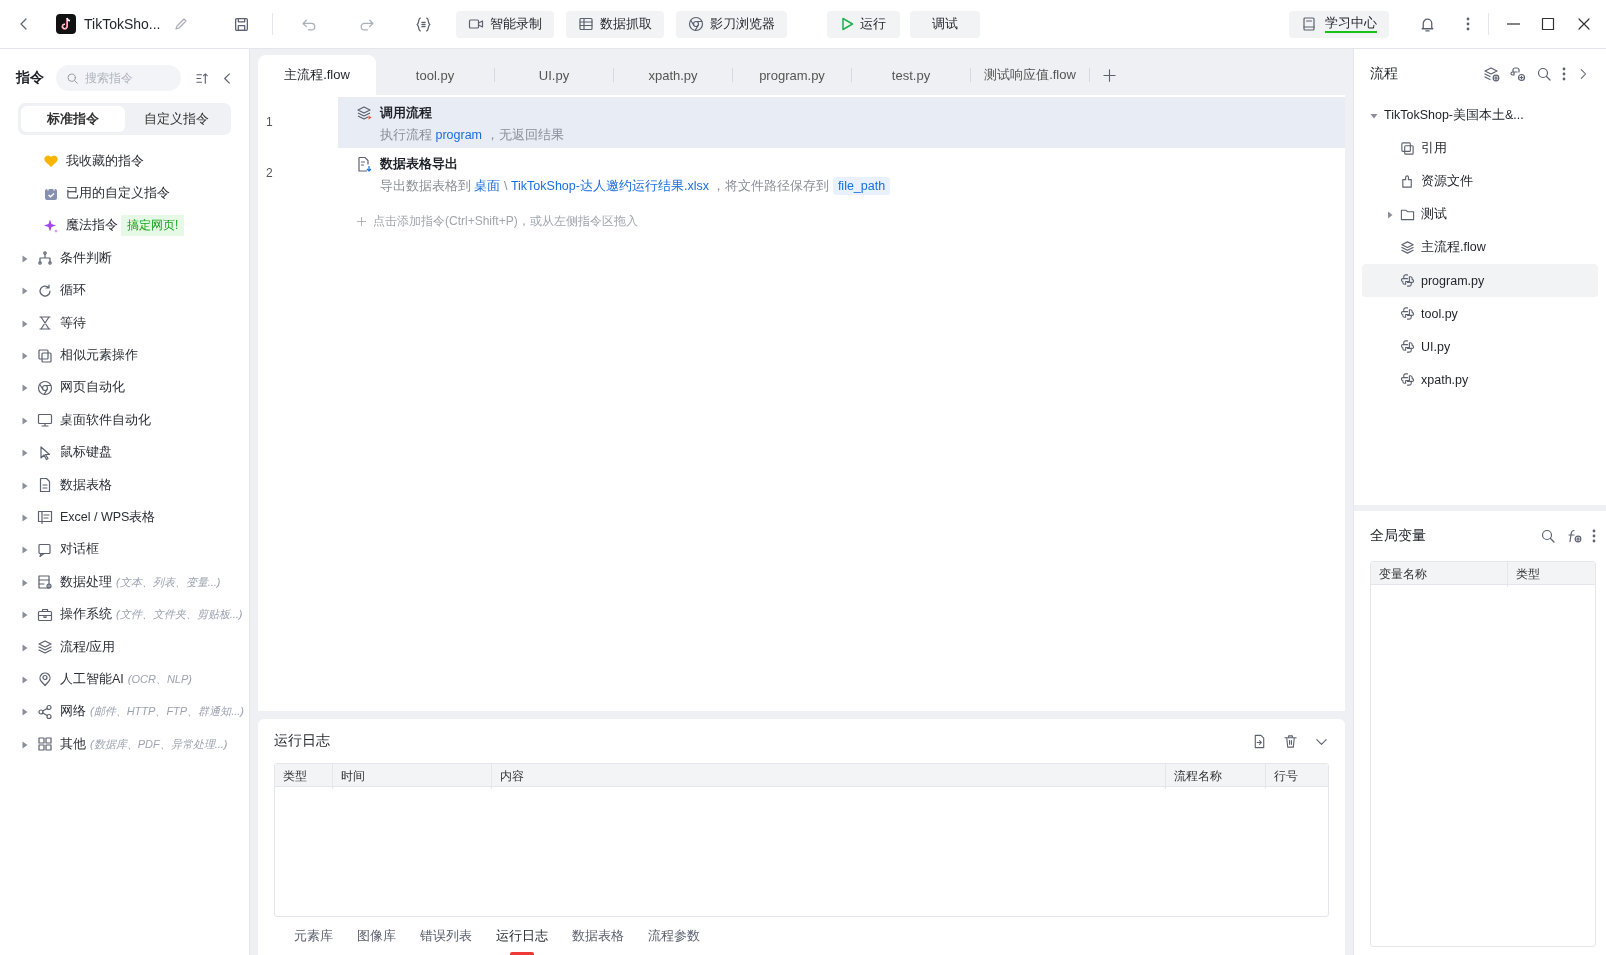  I want to click on command-category: 其他 (数据库、PDF、异常处理...), so click(124, 744).